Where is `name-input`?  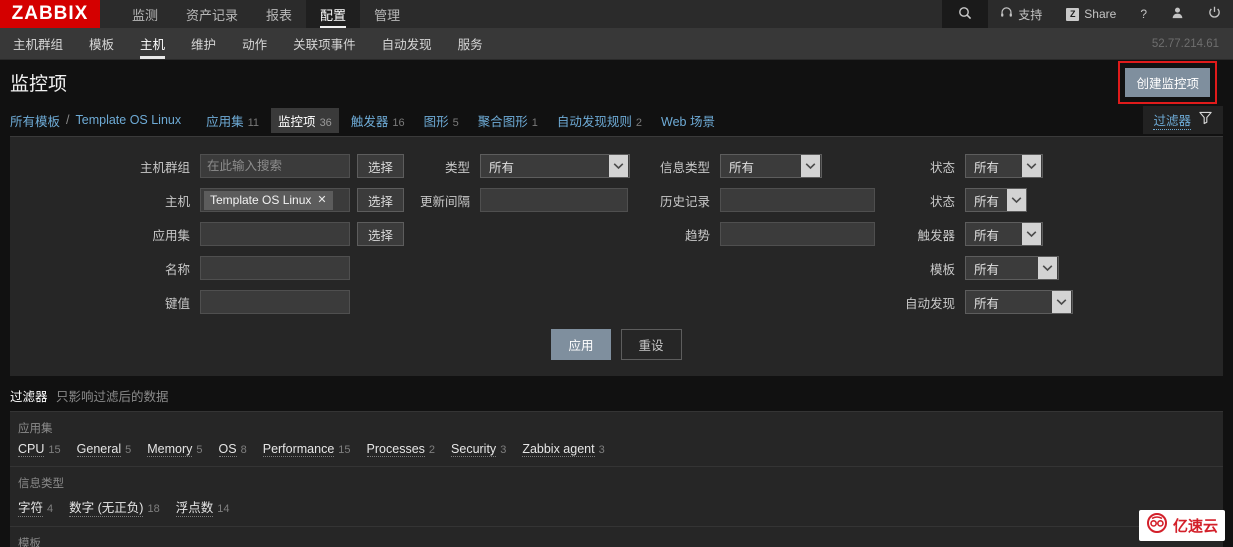
name-input is located at coordinates (275, 268).